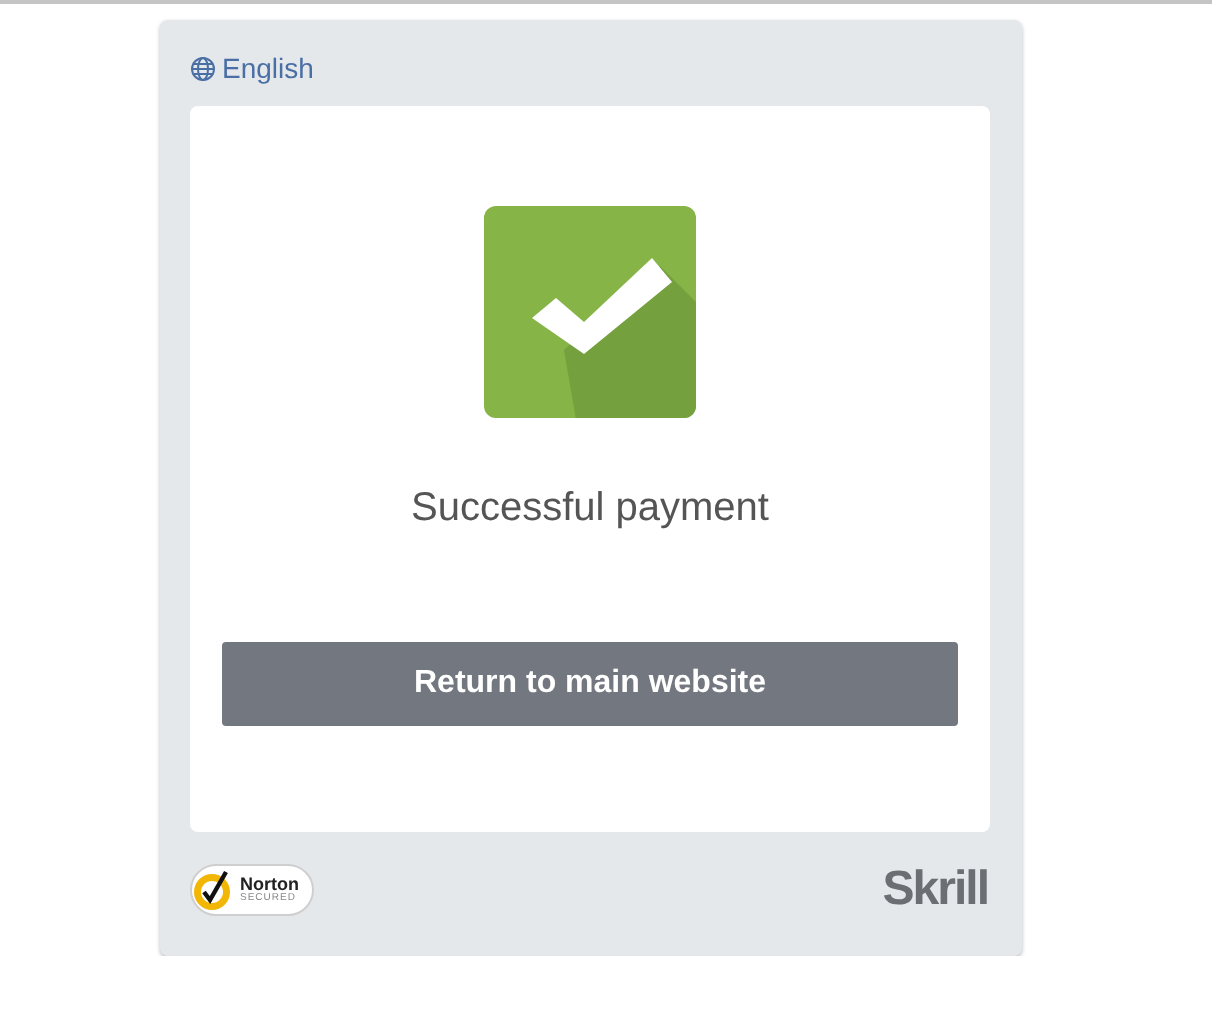 The width and height of the screenshot is (1212, 1018). What do you see at coordinates (935, 890) in the screenshot?
I see `brand-logo: Skrill` at bounding box center [935, 890].